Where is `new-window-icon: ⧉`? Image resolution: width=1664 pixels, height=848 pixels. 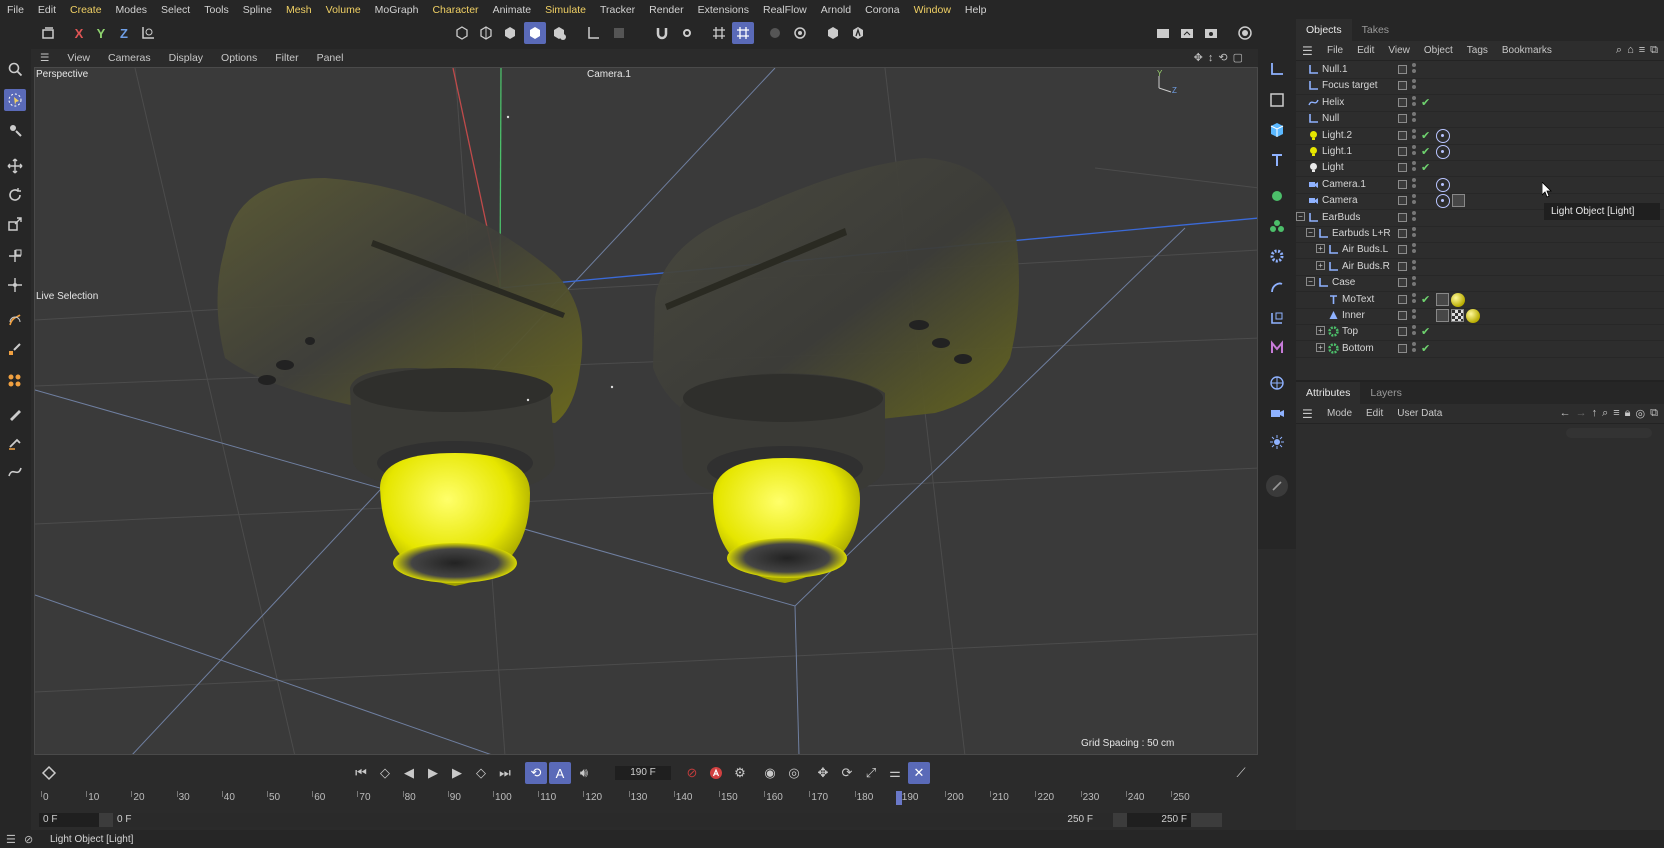
new-window-icon: ⧉ is located at coordinates (1654, 50).